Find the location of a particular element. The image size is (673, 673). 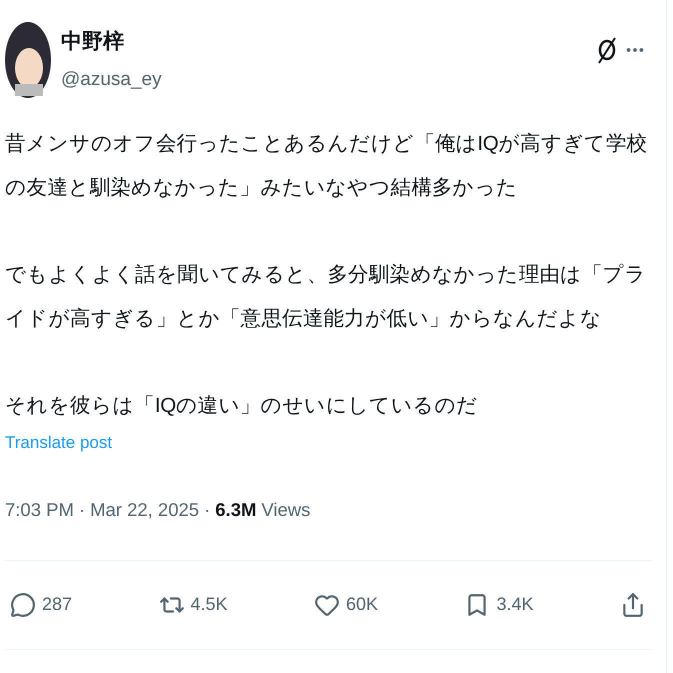

post-text: それを彼らは「IQの違い」のせいにしているのだ is located at coordinates (242, 406).